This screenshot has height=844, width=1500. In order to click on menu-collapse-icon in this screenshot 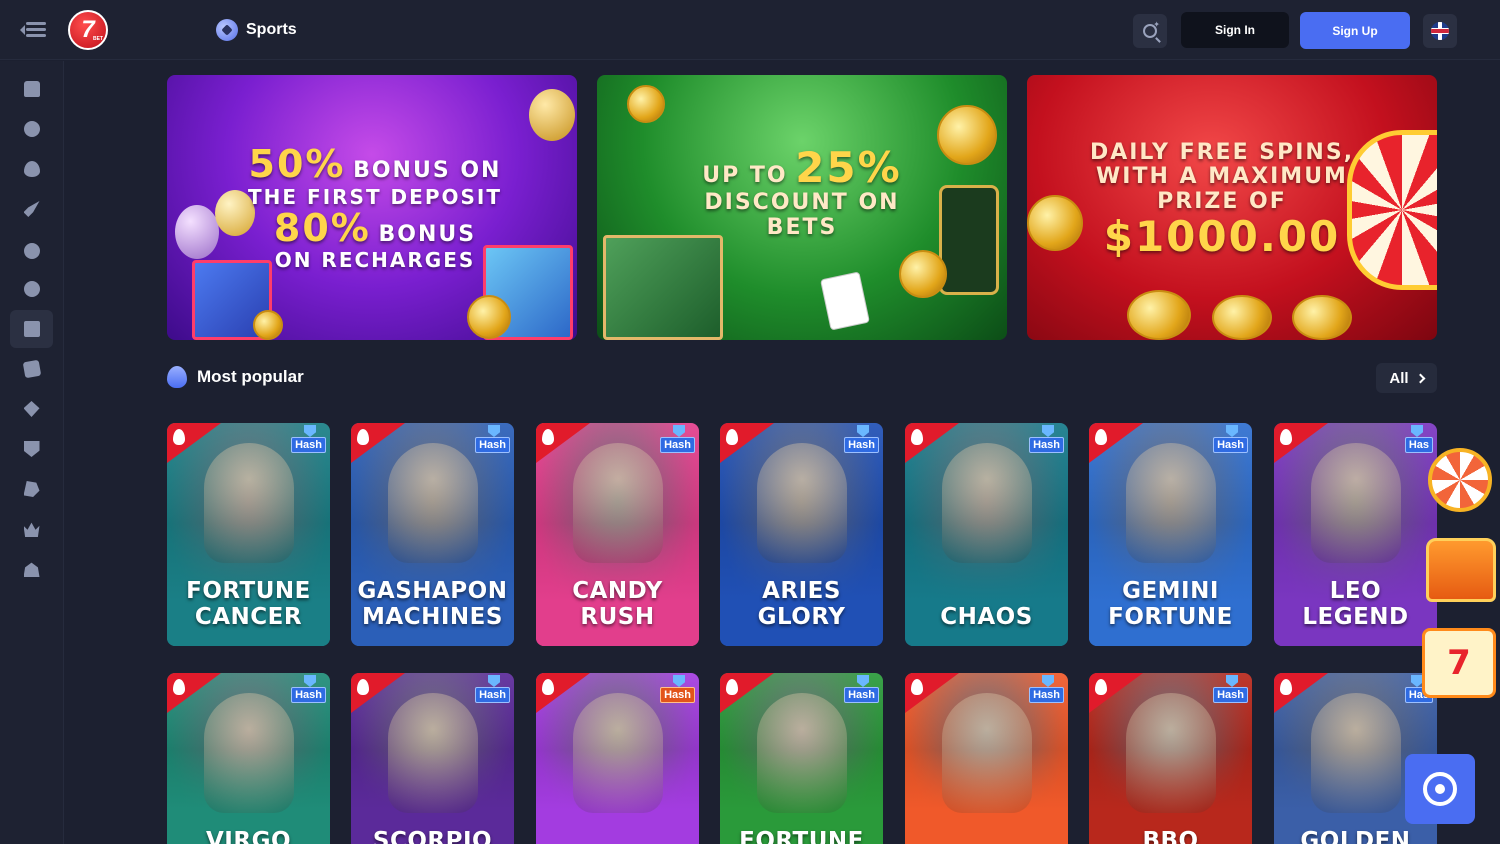, I will do `click(33, 30)`.